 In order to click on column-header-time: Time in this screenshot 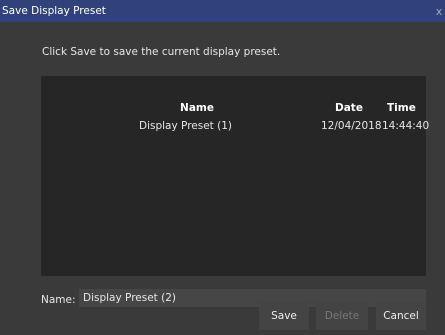, I will do `click(401, 108)`.